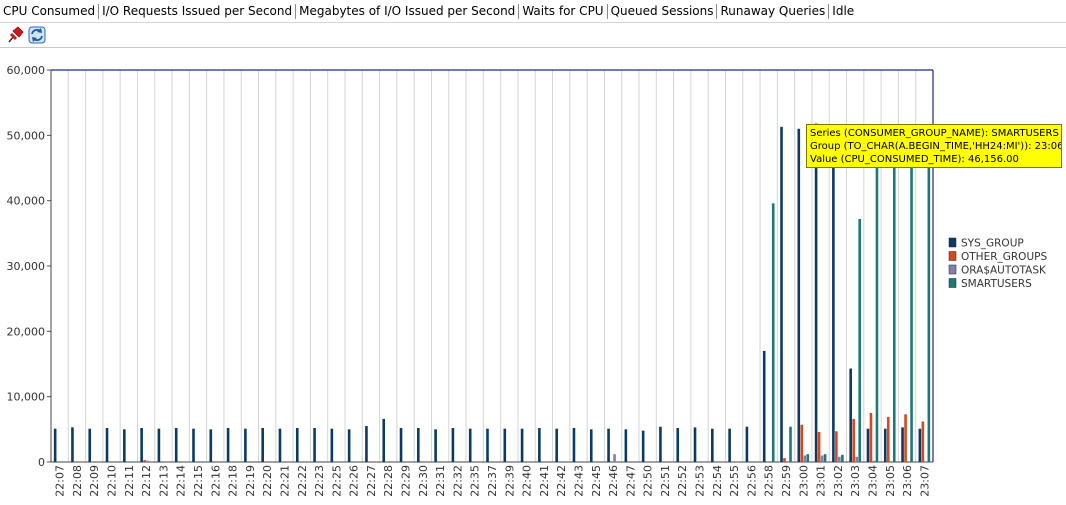 Image resolution: width=1066 pixels, height=505 pixels. I want to click on x-tick-label: 22:42, so click(561, 481).